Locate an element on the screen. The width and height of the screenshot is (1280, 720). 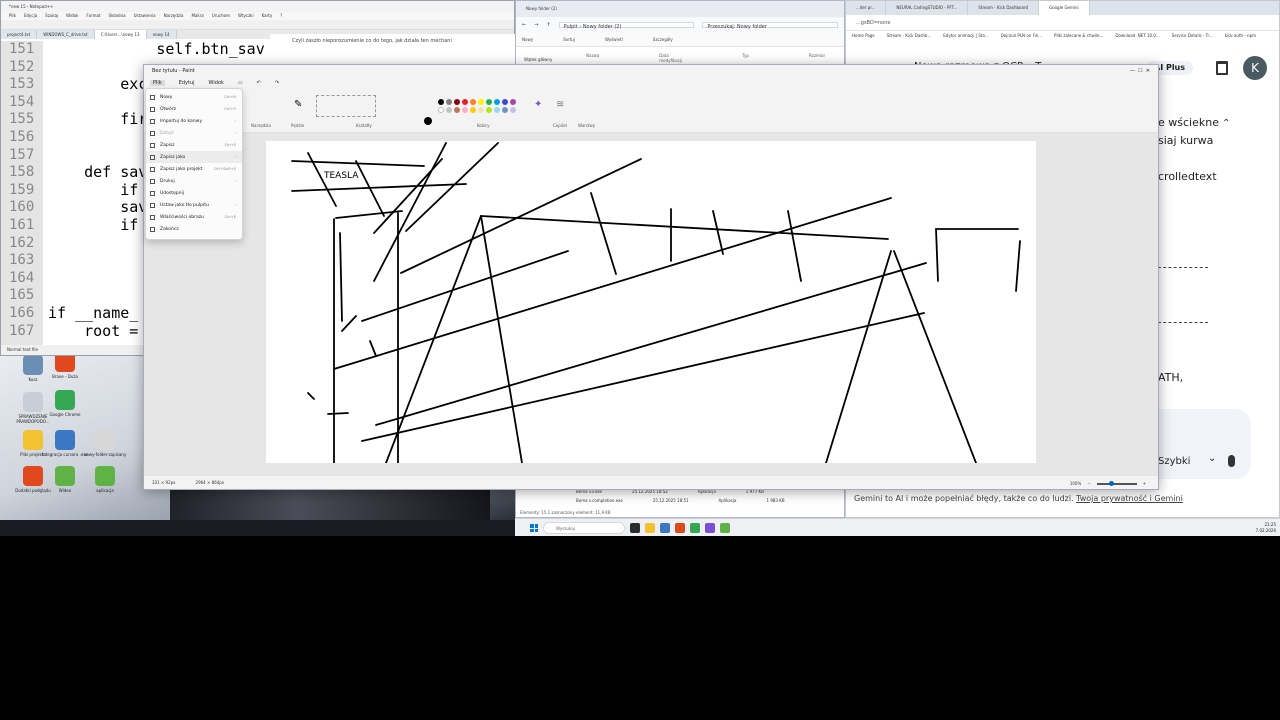
notepad-menu-item: Makra is located at coordinates (197, 15).